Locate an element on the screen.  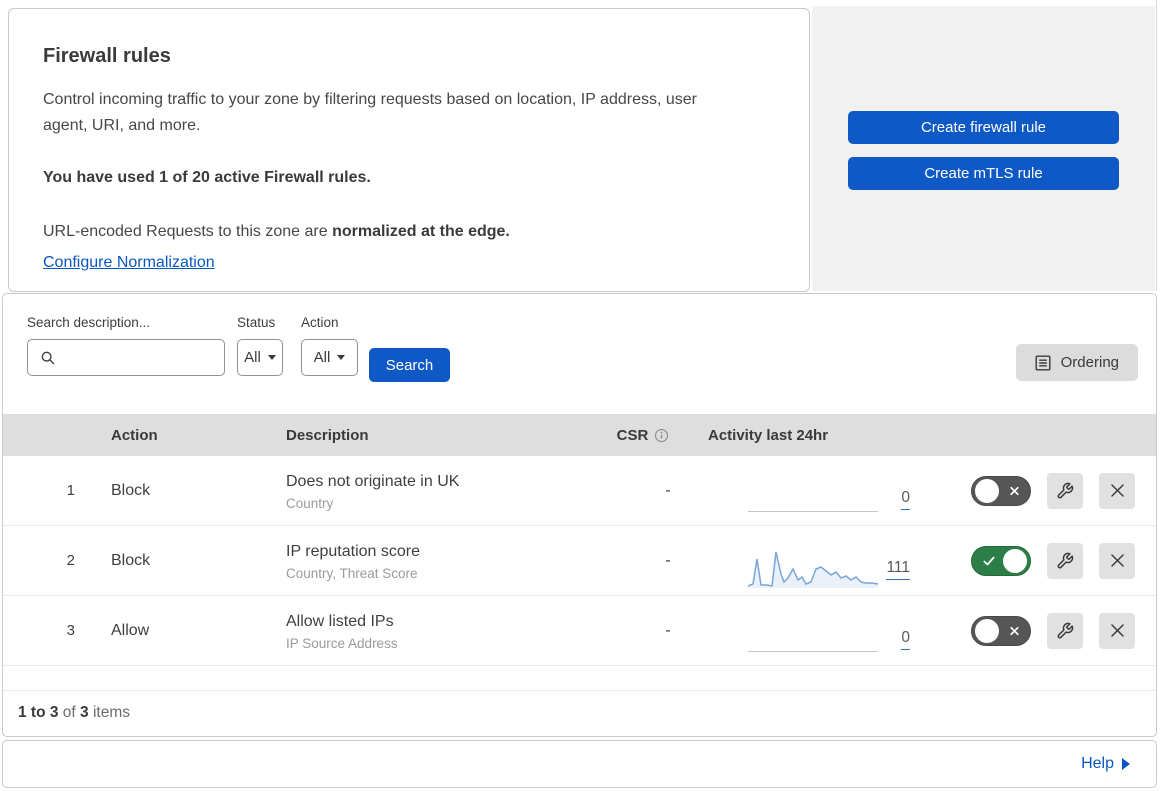
search-input-box is located at coordinates (126, 357).